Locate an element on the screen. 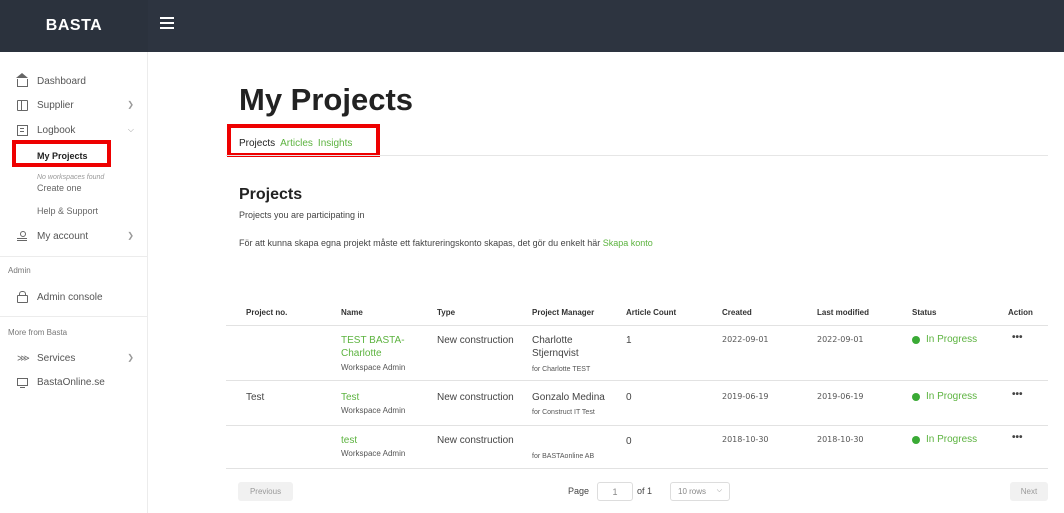 This screenshot has width=1064, height=513. cell-article-count: 0 is located at coordinates (629, 397).